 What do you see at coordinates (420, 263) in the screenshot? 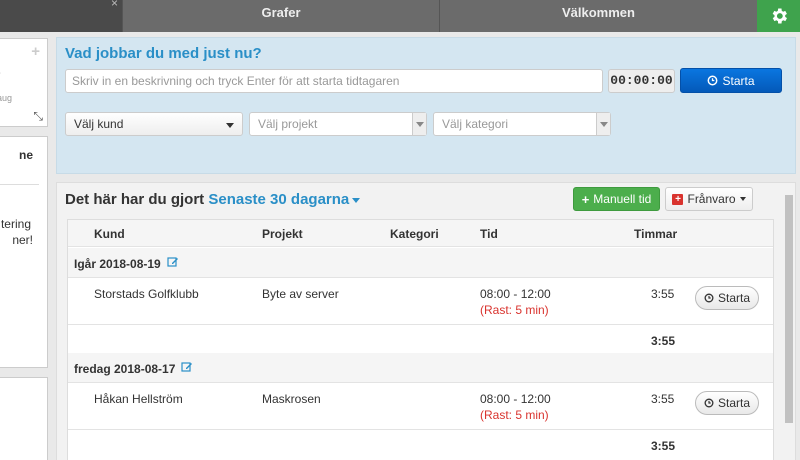
I see `date-row: Igår 2018-08-19` at bounding box center [420, 263].